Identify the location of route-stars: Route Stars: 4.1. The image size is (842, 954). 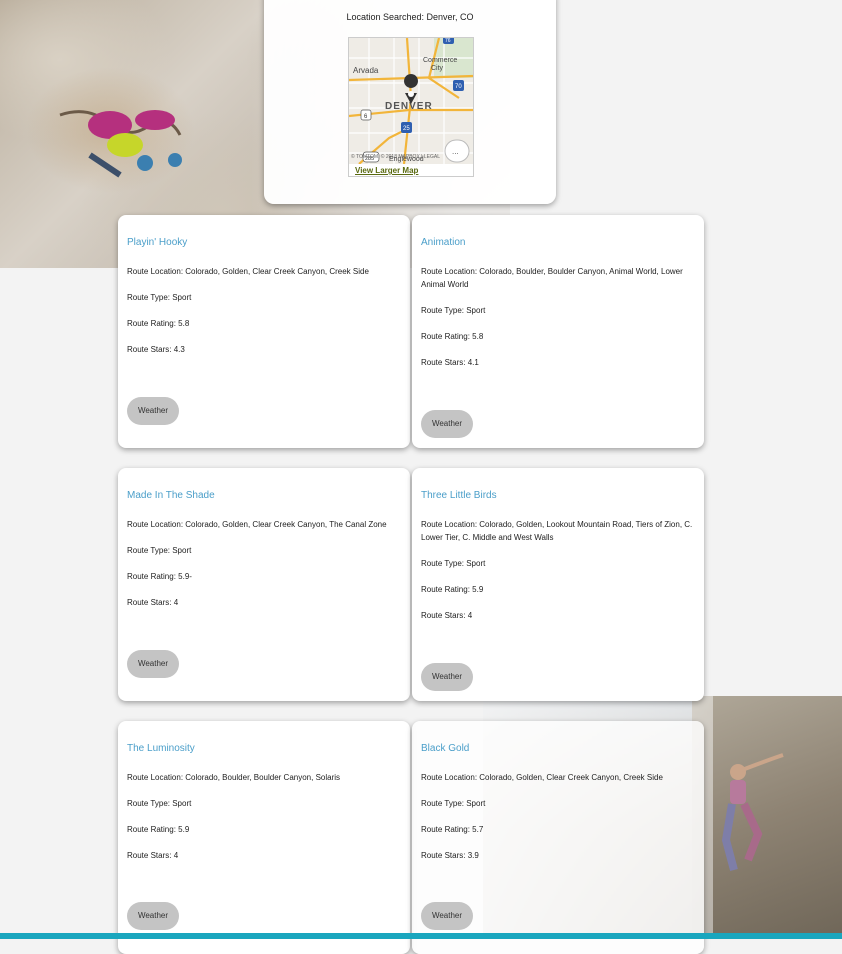
(450, 362).